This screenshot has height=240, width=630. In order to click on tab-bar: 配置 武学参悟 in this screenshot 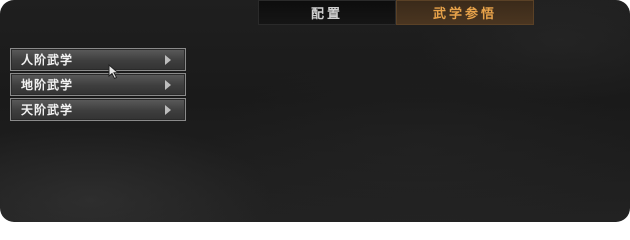, I will do `click(396, 12)`.